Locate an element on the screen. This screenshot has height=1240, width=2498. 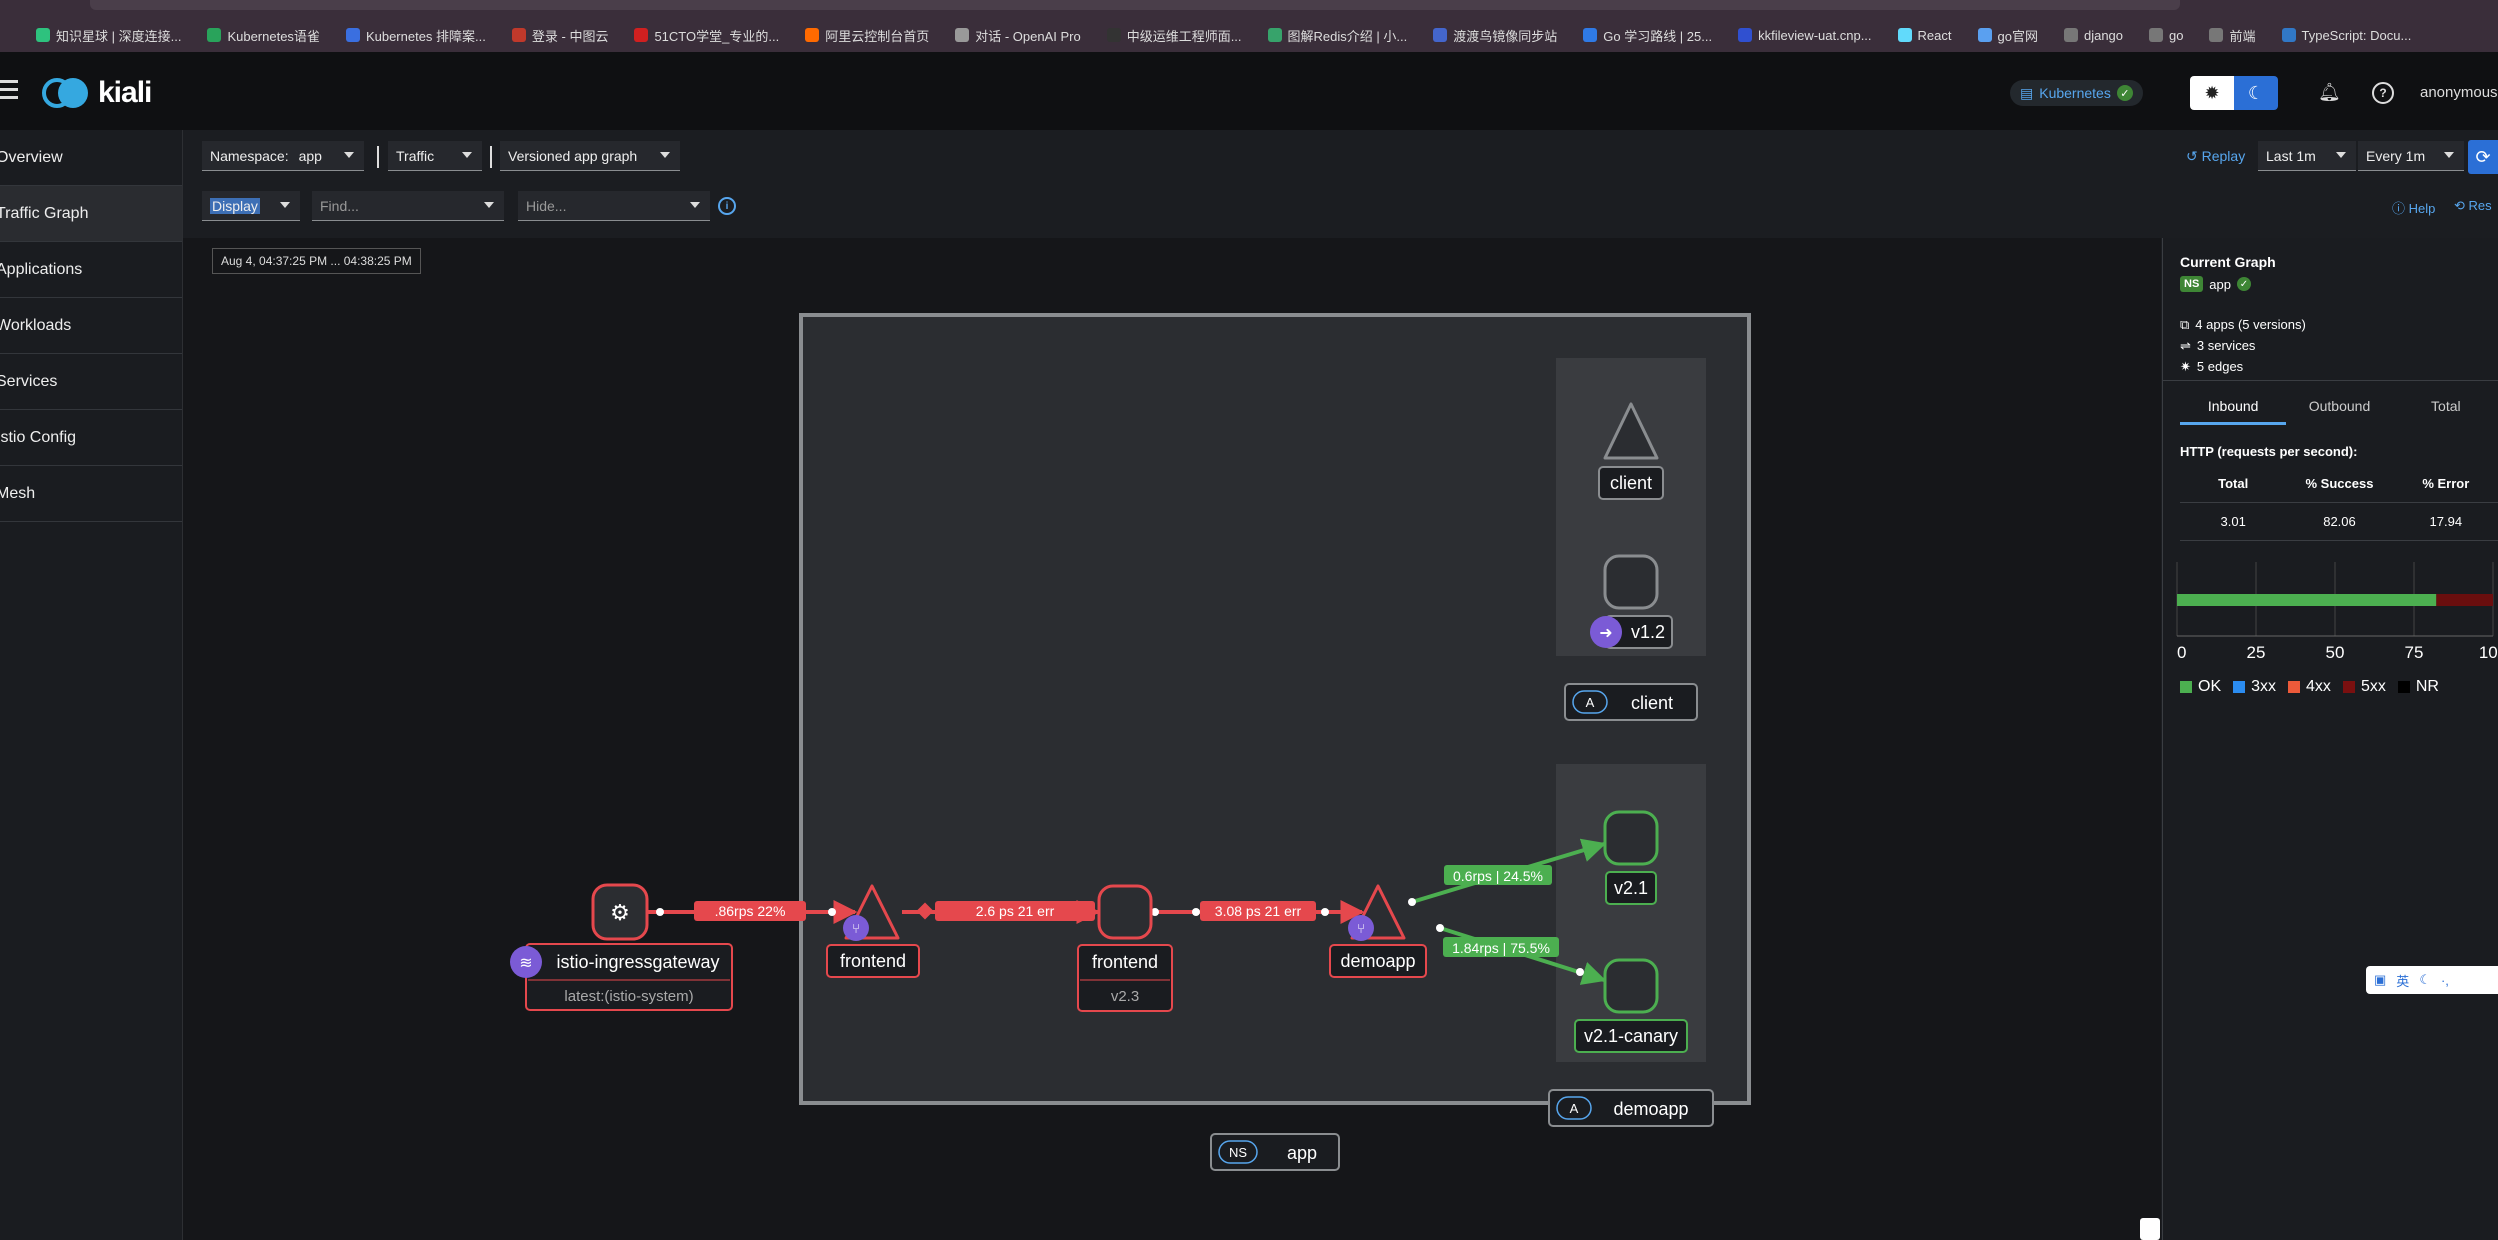
panel-title: Current Graph is located at coordinates (2228, 262).